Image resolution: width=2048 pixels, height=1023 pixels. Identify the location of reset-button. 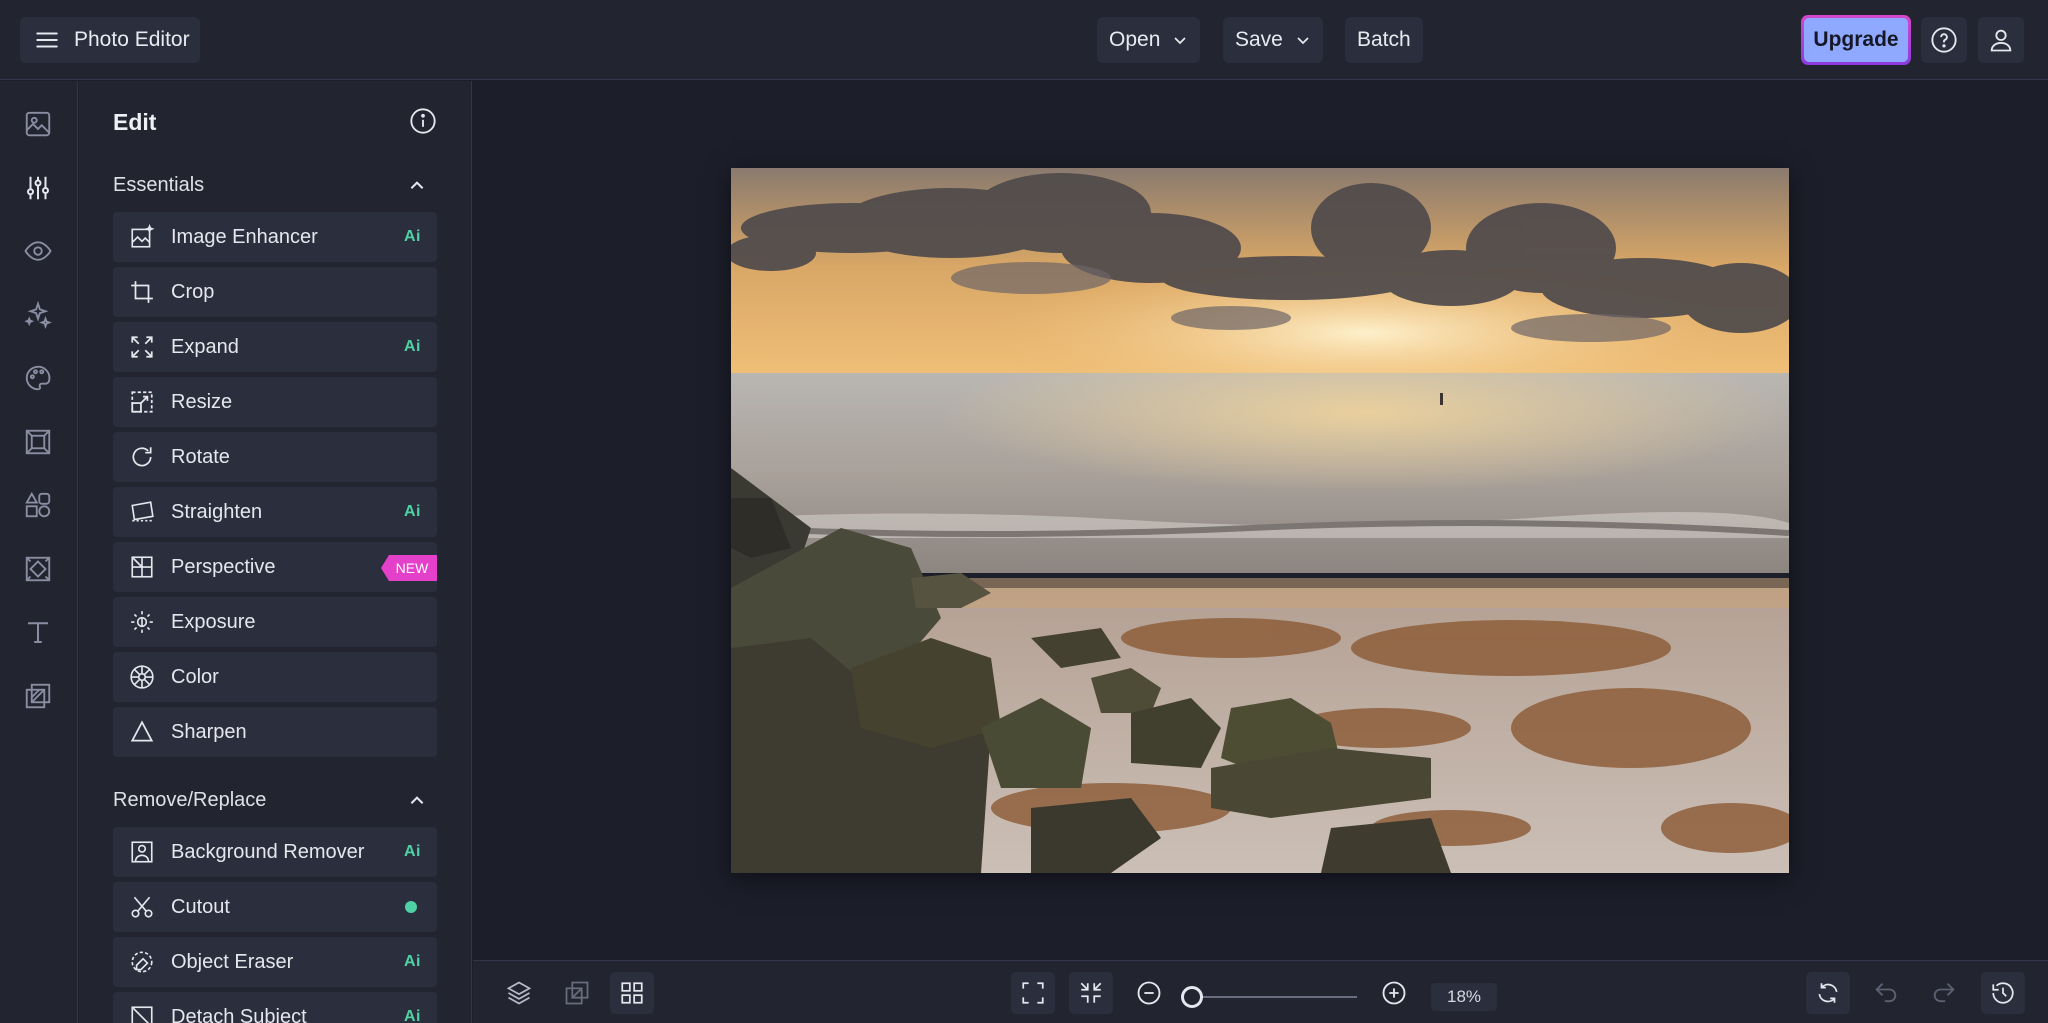
(1828, 993).